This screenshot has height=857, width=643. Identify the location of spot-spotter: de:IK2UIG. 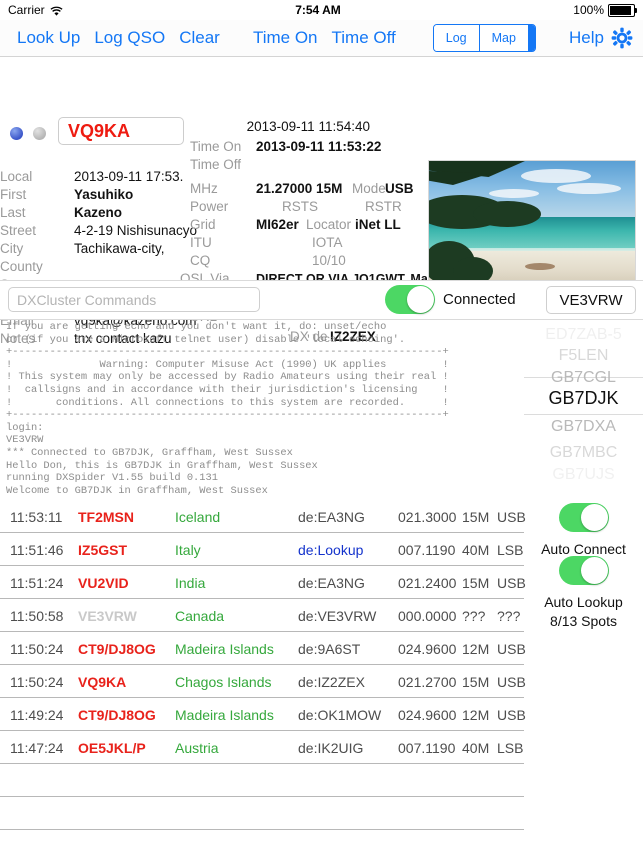
(330, 748).